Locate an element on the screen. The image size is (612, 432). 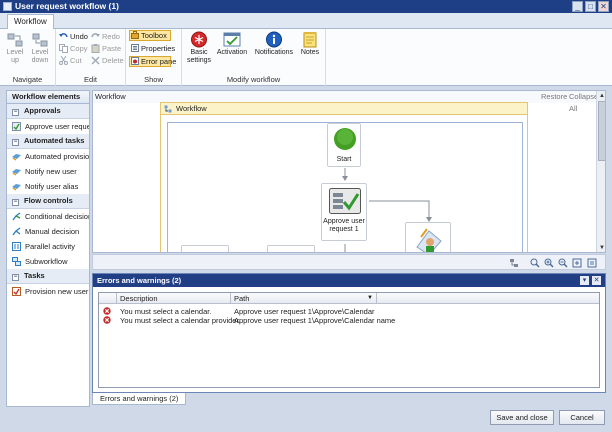
error-pane-label: Error pane is located at coordinates (159, 61).